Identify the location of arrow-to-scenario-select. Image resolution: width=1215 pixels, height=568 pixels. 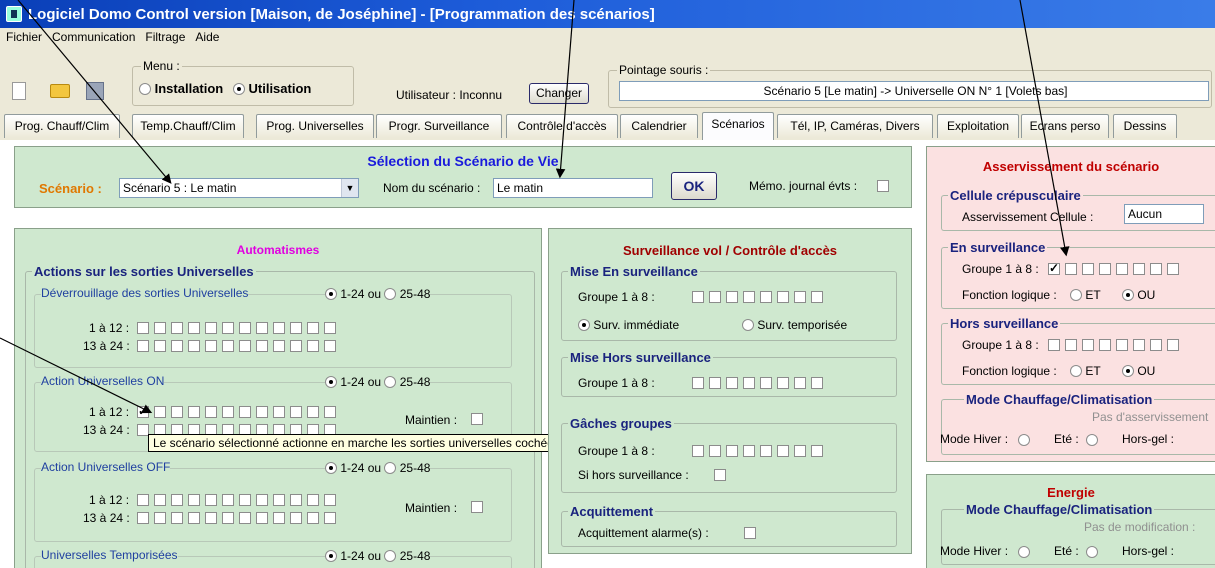
(94, 92).